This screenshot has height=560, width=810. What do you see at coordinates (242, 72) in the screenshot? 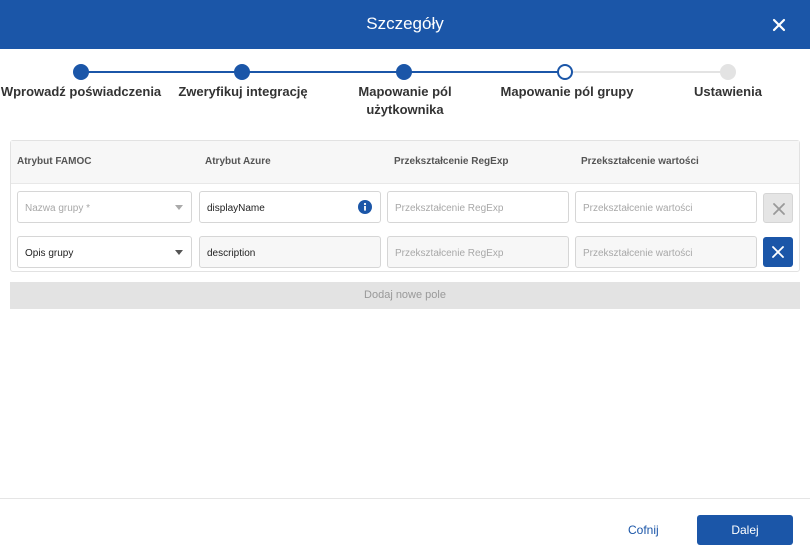
I see `step-dot-verify` at bounding box center [242, 72].